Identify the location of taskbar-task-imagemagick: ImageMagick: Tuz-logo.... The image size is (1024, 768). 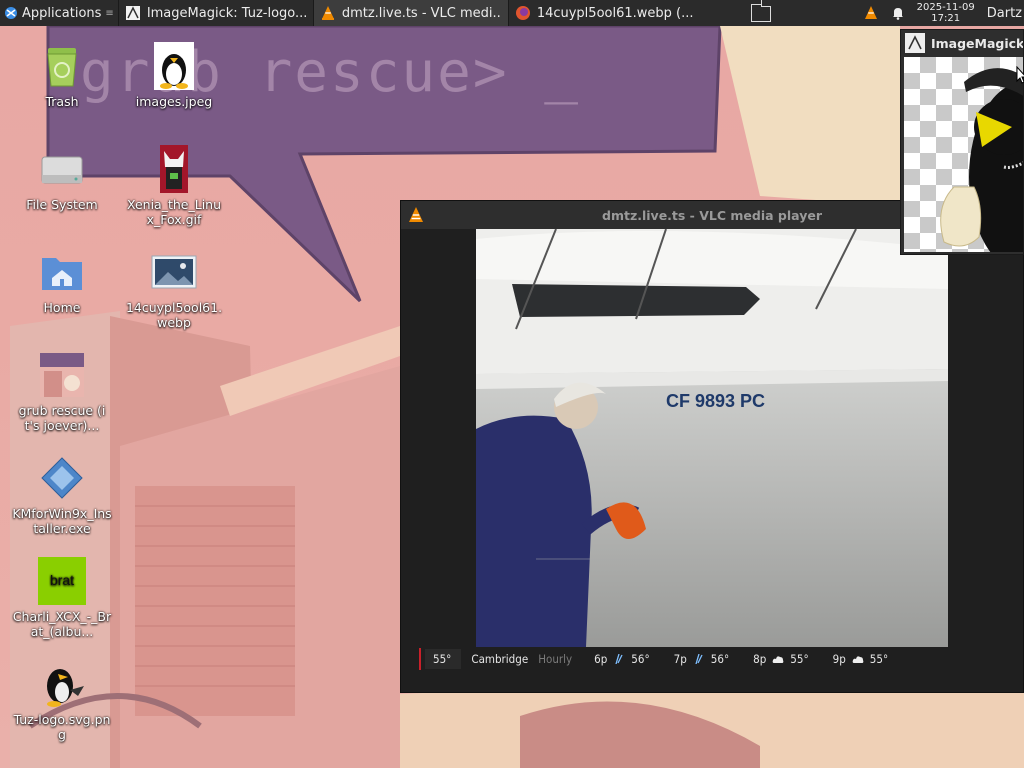
(215, 13).